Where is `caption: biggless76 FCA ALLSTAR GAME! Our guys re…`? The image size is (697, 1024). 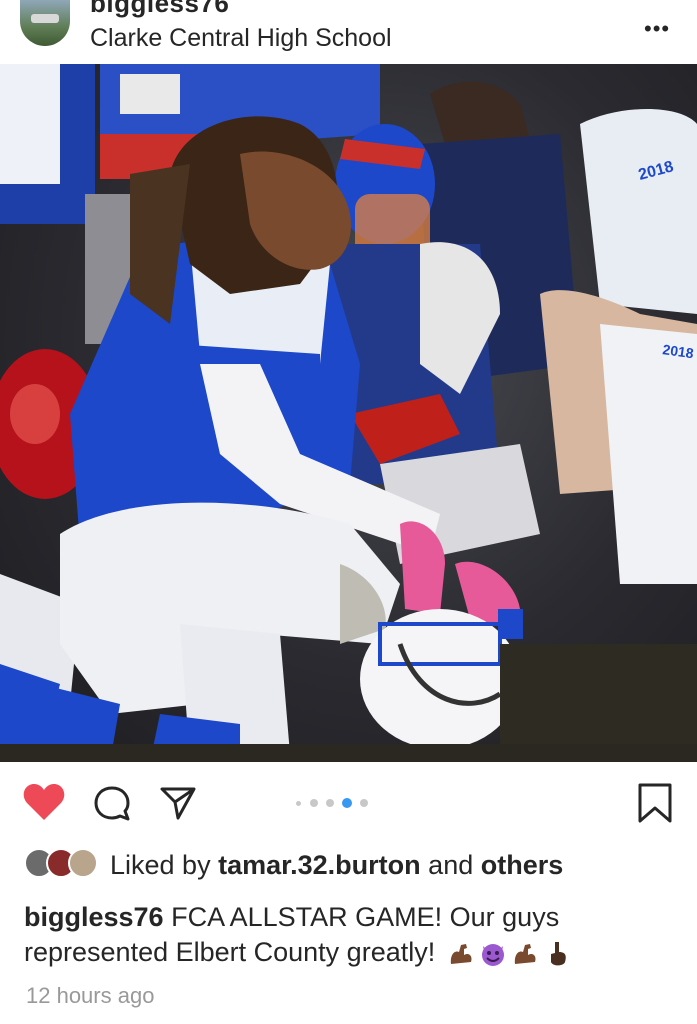
caption: biggless76 FCA ALLSTAR GAME! Our guys re… is located at coordinates (349, 935).